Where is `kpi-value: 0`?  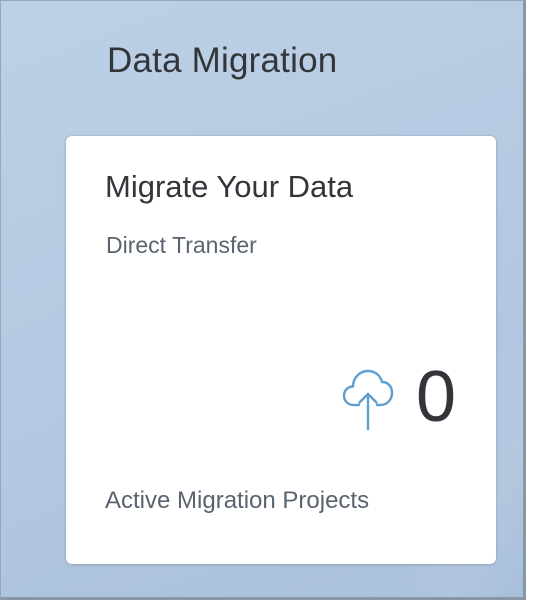 kpi-value: 0 is located at coordinates (435, 397).